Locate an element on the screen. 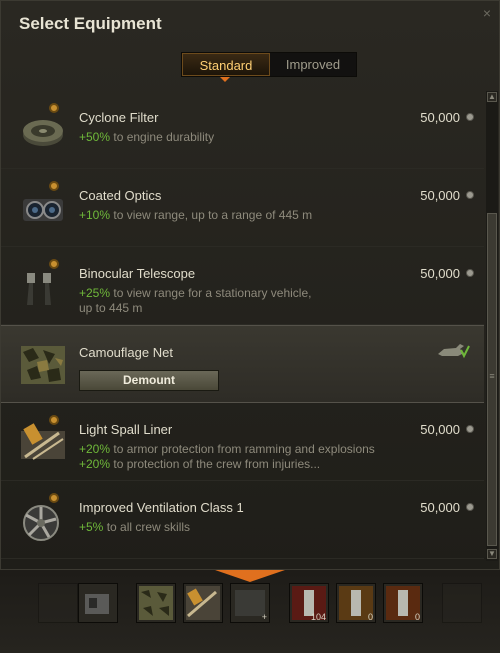 The height and width of the screenshot is (653, 500). scrollbar-thumb: ≡ is located at coordinates (492, 379).